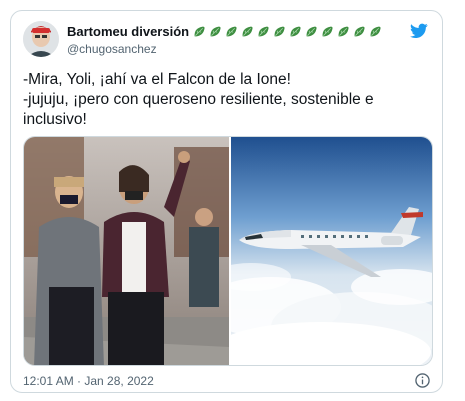 The width and height of the screenshot is (465, 401). What do you see at coordinates (128, 31) in the screenshot?
I see `display-name: Bartomeu diversión` at bounding box center [128, 31].